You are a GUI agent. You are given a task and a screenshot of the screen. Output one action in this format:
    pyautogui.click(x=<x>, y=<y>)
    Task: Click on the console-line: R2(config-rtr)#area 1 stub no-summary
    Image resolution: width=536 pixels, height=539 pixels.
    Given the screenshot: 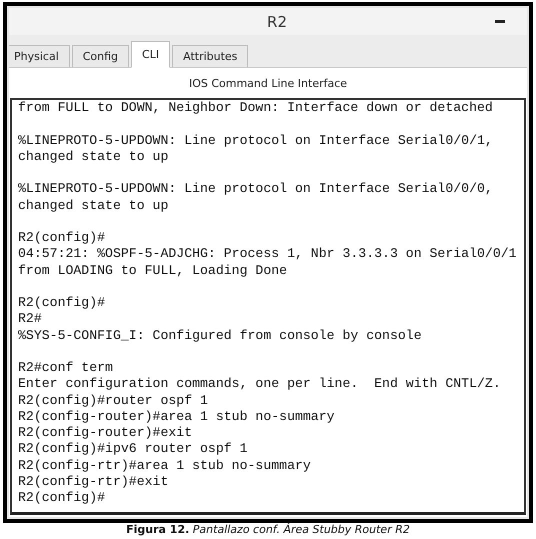 What is the action you would take?
    pyautogui.click(x=165, y=466)
    